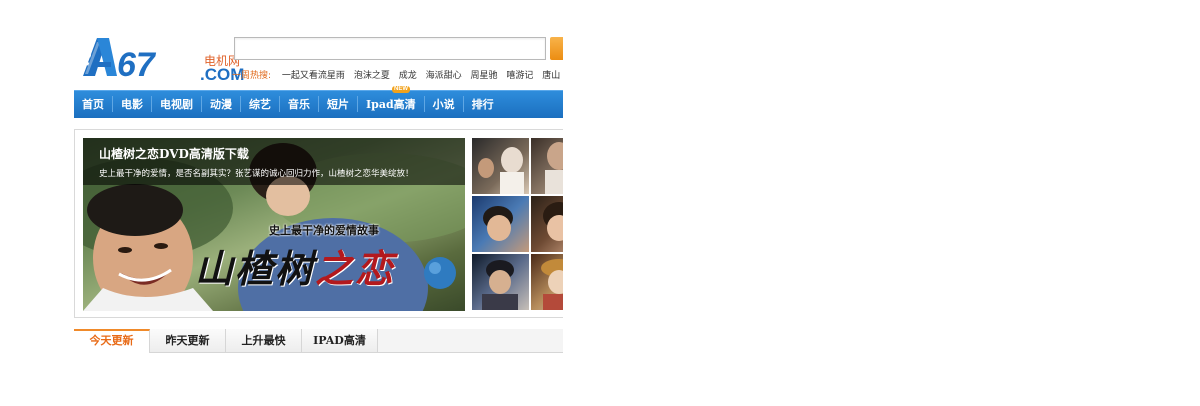 Image resolution: width=1200 pixels, height=406 pixels. What do you see at coordinates (256, 174) in the screenshot?
I see `hero-description: 史上最干净的爱情，是否名副其实？张艺谋的诚心回归力作，山楂树之恋华美绽放！` at bounding box center [256, 174].